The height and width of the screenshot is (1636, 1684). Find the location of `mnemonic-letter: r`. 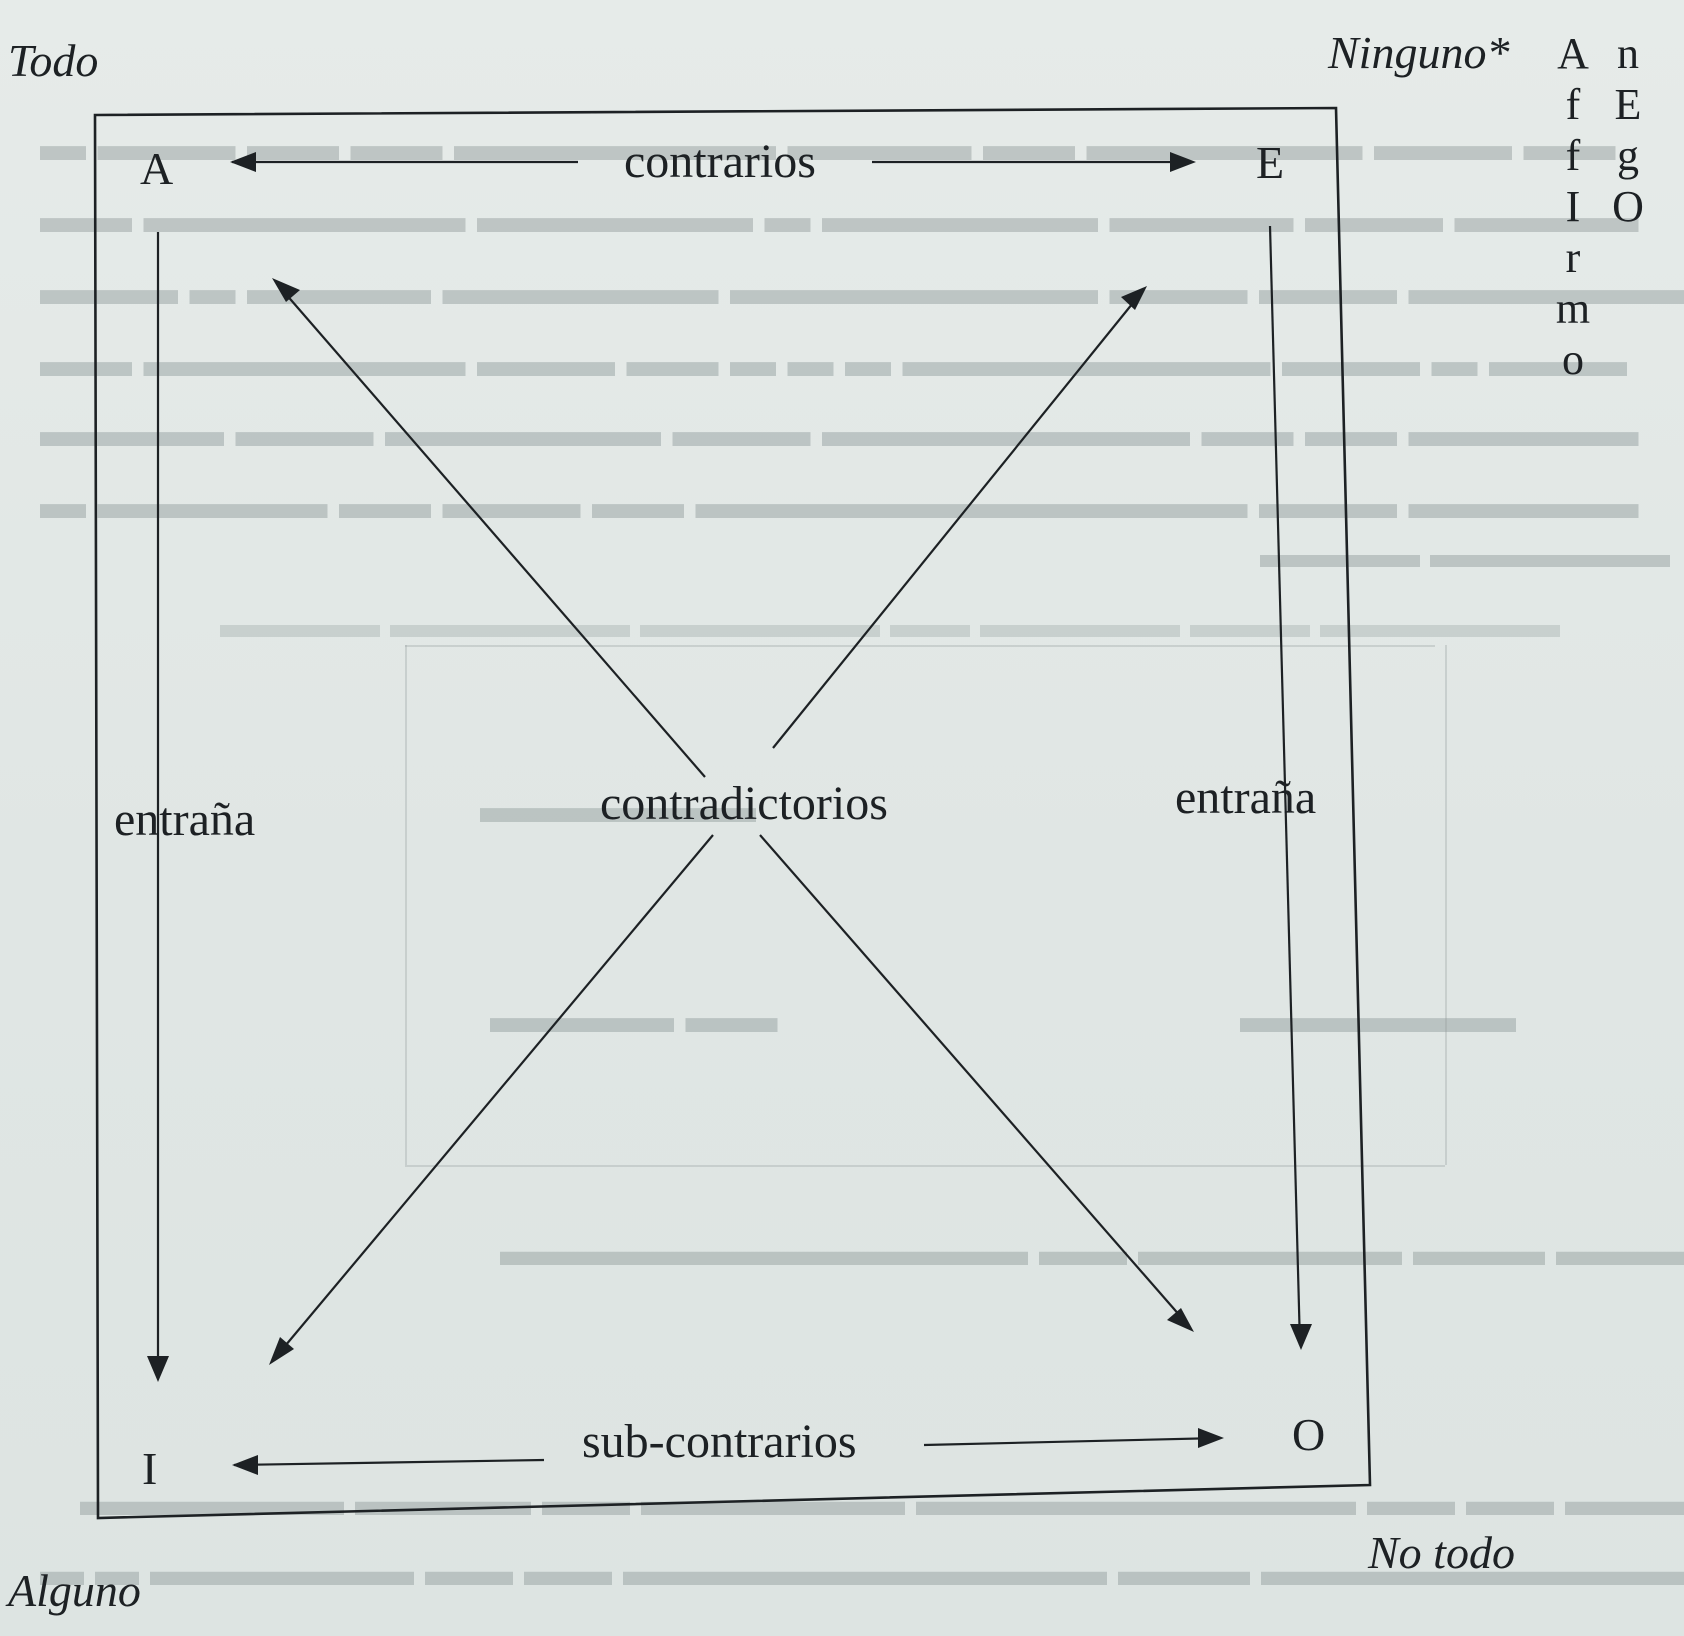

mnemonic-letter: r is located at coordinates (1573, 257).